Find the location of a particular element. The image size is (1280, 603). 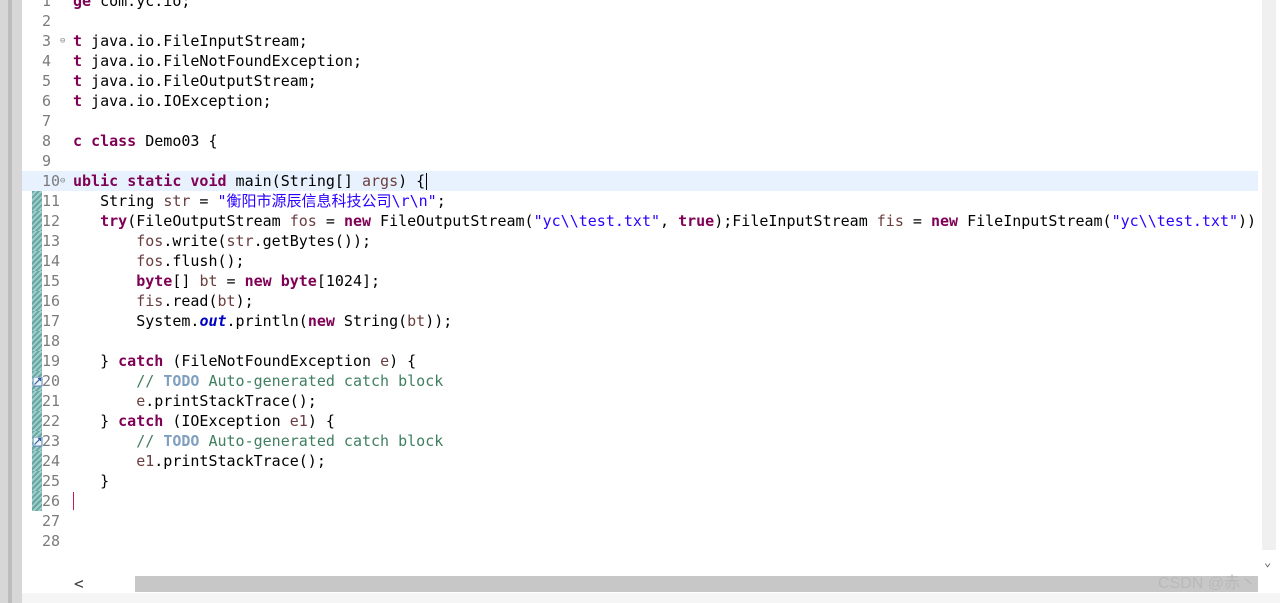

code-token: class is located at coordinates (114, 141).